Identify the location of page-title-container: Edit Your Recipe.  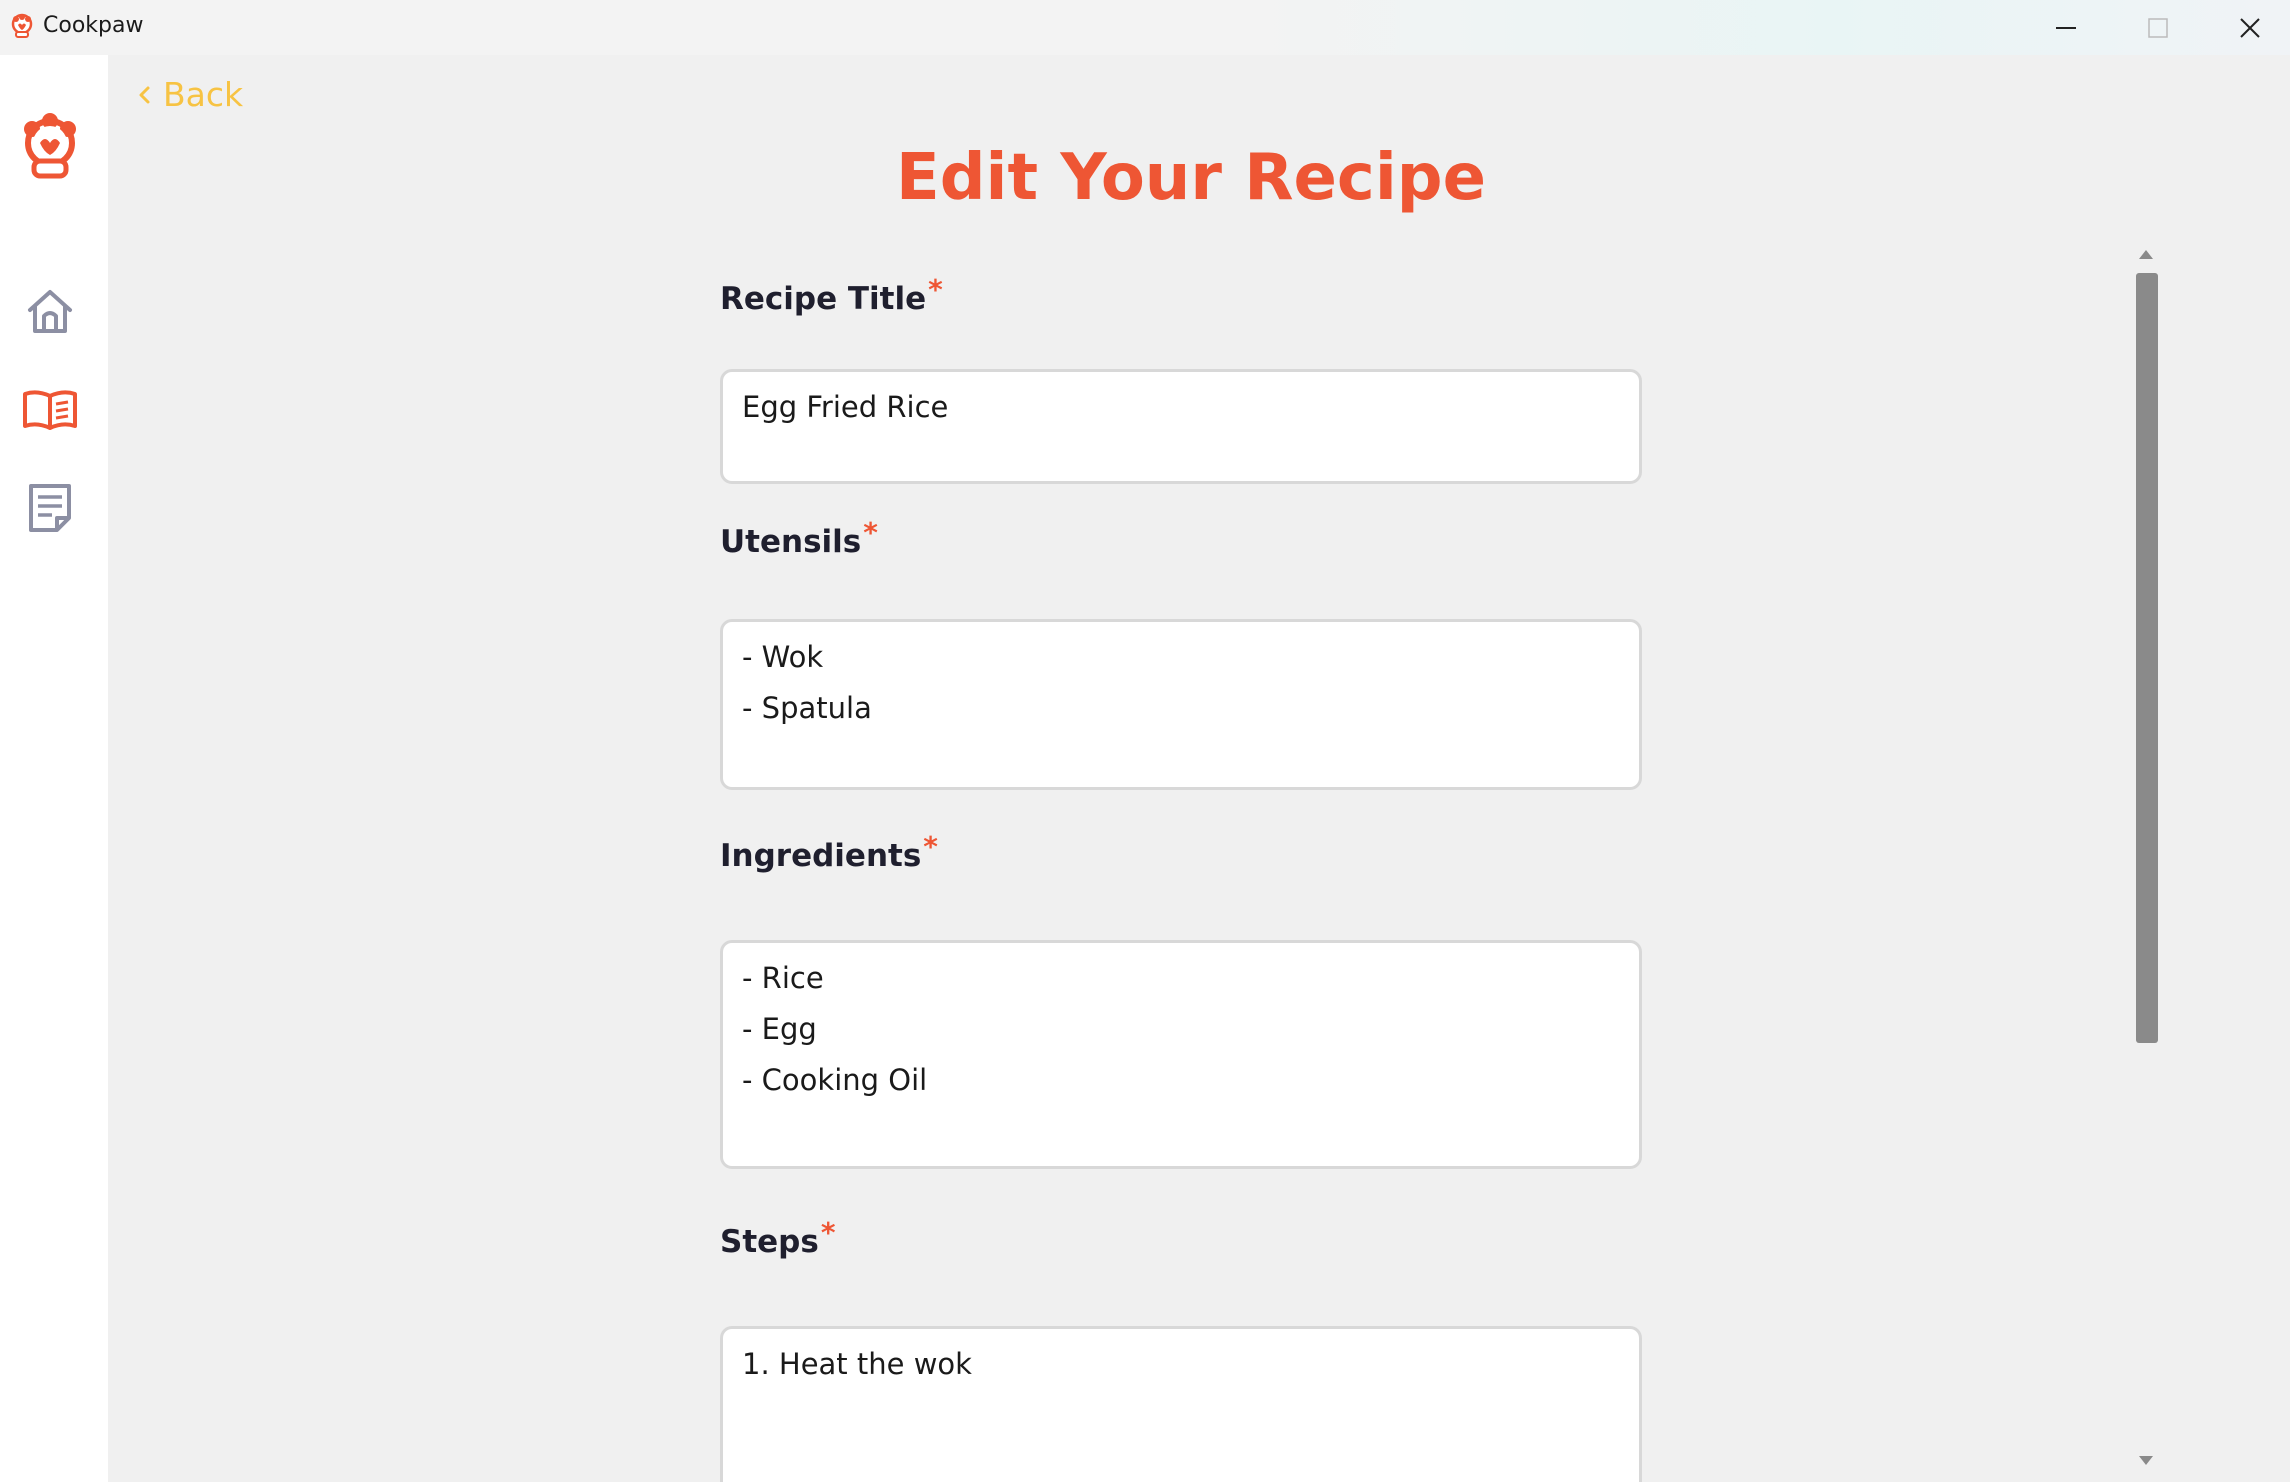
(1191, 178).